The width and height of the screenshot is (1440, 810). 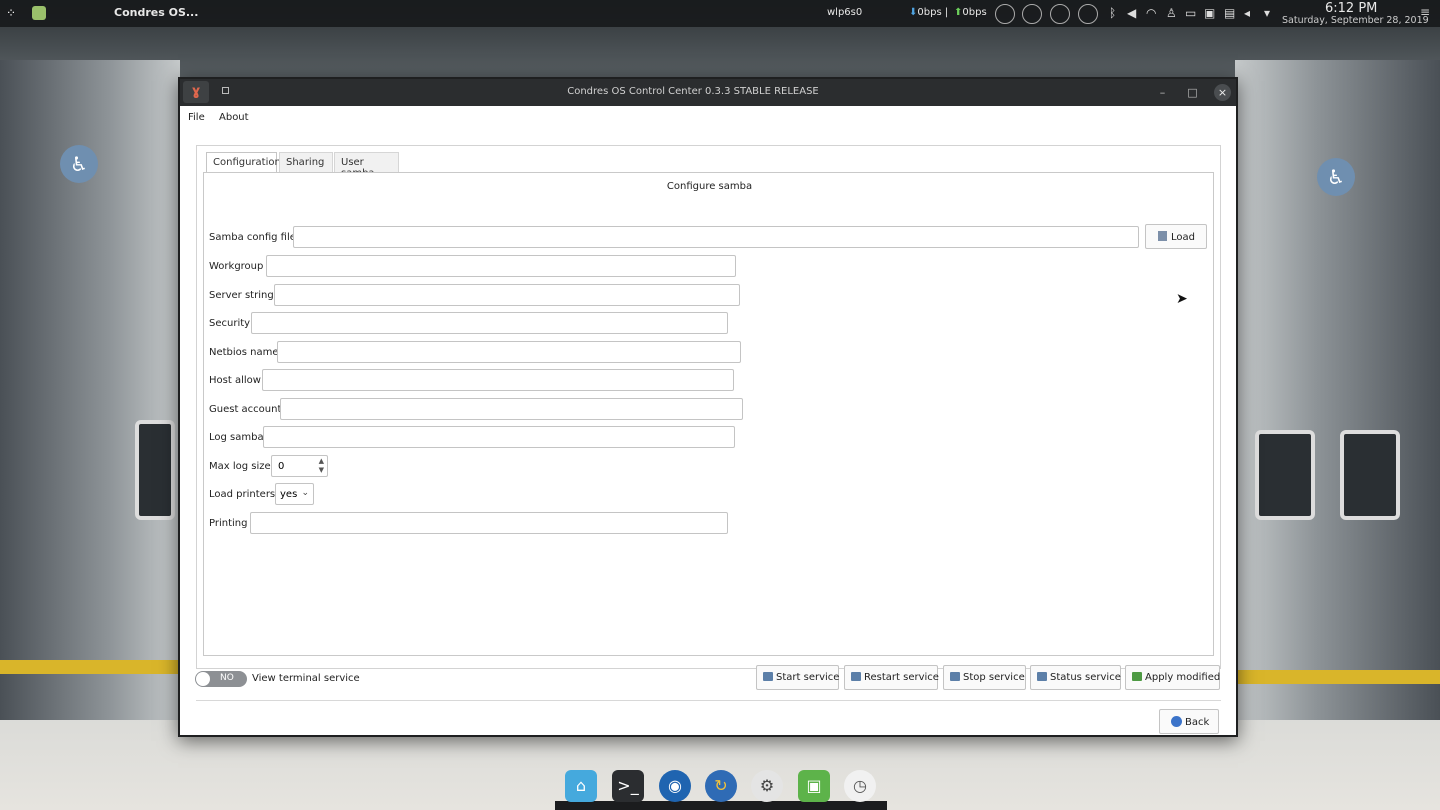 I want to click on minimize-icon: –, so click(x=1162, y=92).